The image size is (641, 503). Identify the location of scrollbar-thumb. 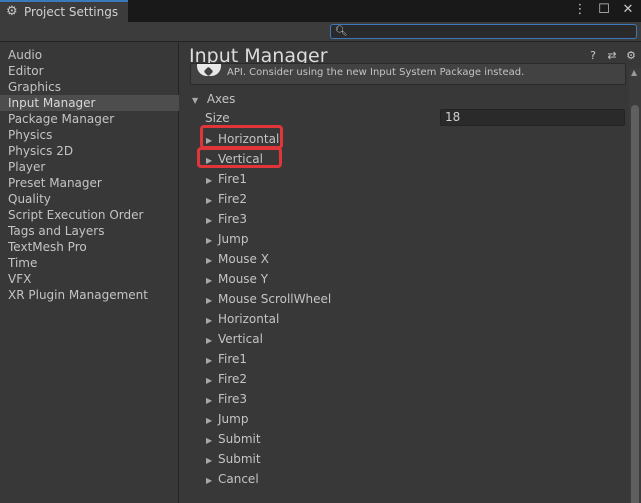
(635, 304).